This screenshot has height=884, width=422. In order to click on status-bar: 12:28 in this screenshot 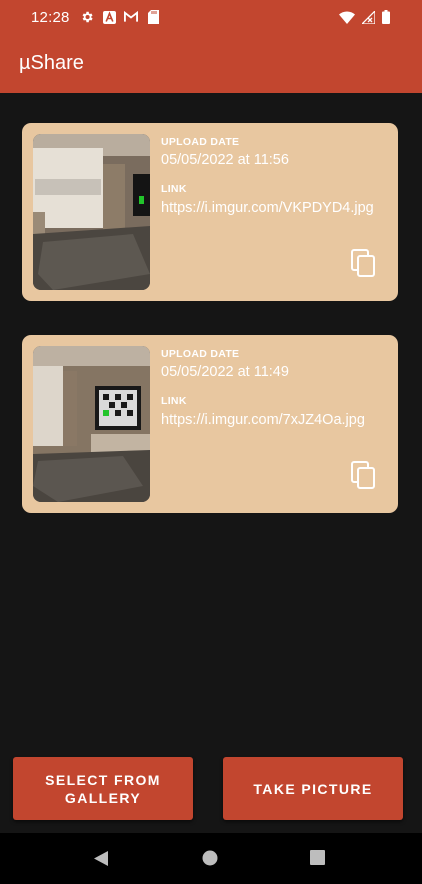, I will do `click(211, 18)`.